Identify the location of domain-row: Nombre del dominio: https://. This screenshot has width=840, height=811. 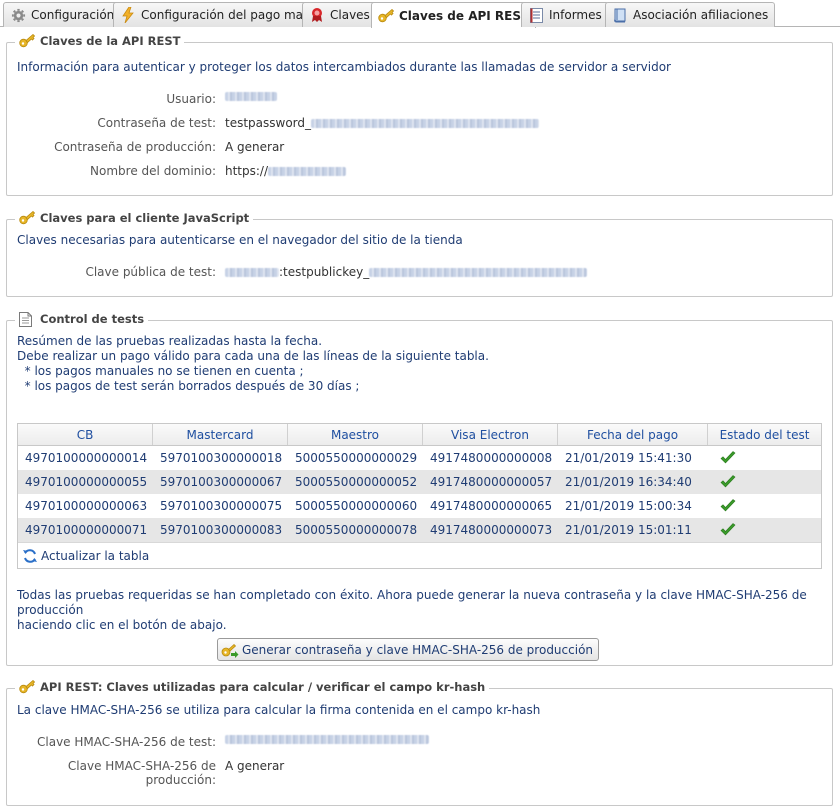
(419, 172).